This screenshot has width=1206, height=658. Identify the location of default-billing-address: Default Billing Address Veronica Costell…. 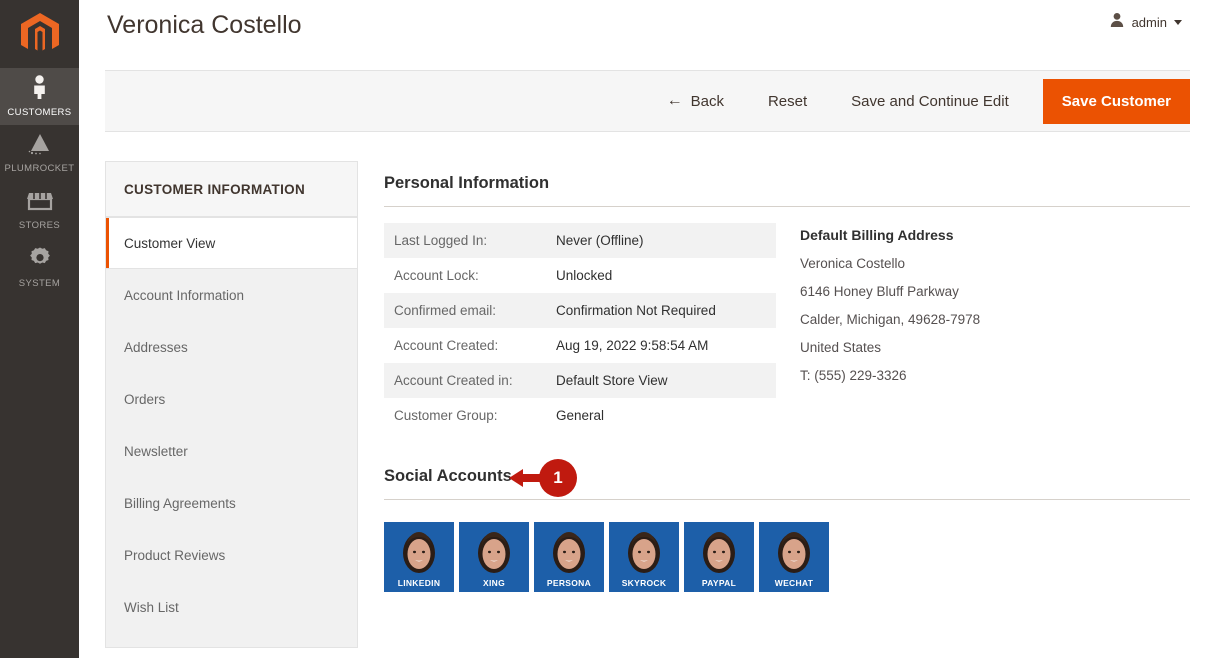
(965, 311).